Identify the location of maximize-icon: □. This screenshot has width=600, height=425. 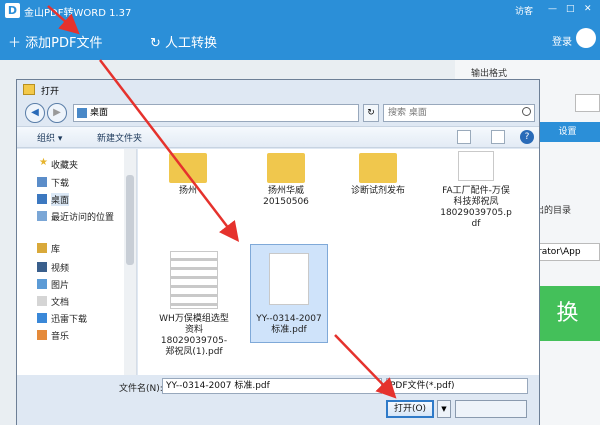
(570, 9).